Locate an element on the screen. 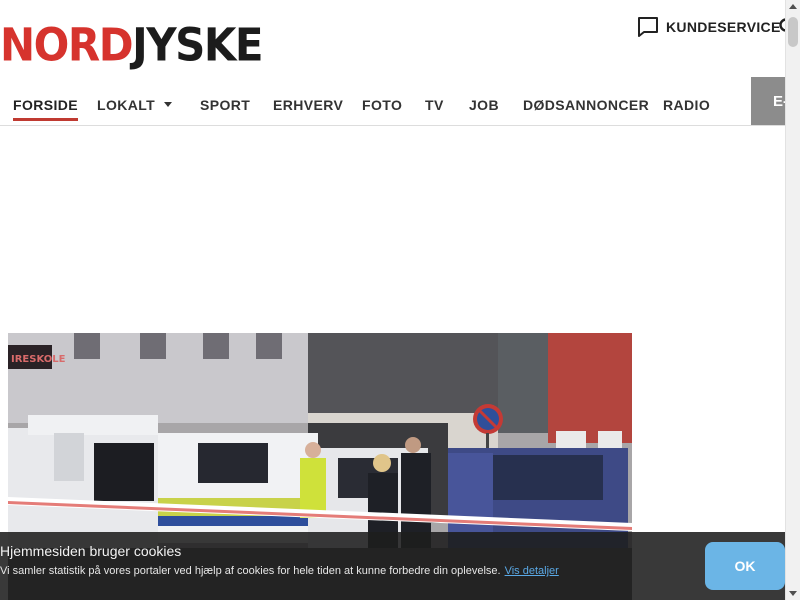 The width and height of the screenshot is (800, 600). nav-foto: FOTO is located at coordinates (382, 105).